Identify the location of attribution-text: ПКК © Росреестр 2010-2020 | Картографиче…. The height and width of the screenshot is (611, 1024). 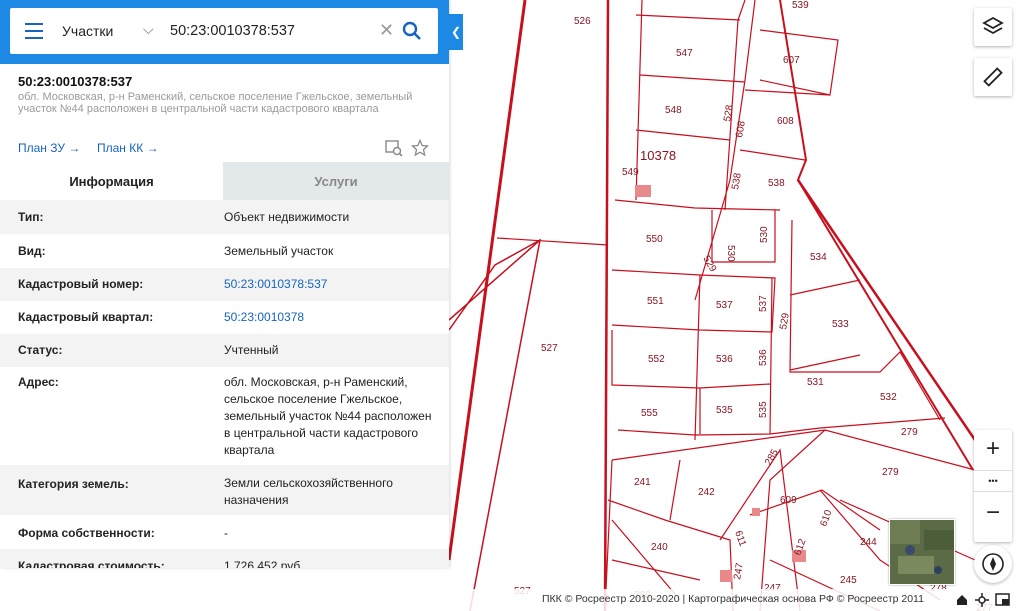
(733, 599).